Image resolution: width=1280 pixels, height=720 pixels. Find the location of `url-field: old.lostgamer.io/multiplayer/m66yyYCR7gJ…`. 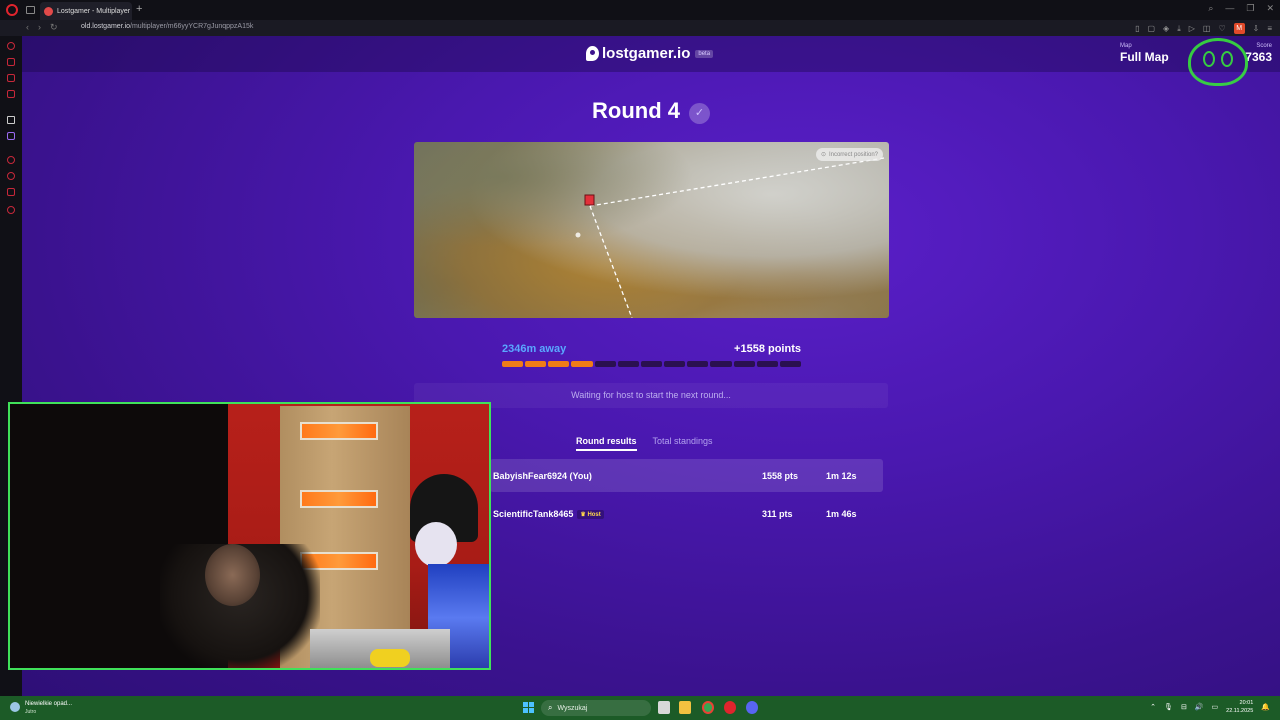

url-field: old.lostgamer.io/multiplayer/m66yyYCR7gJ… is located at coordinates (167, 26).